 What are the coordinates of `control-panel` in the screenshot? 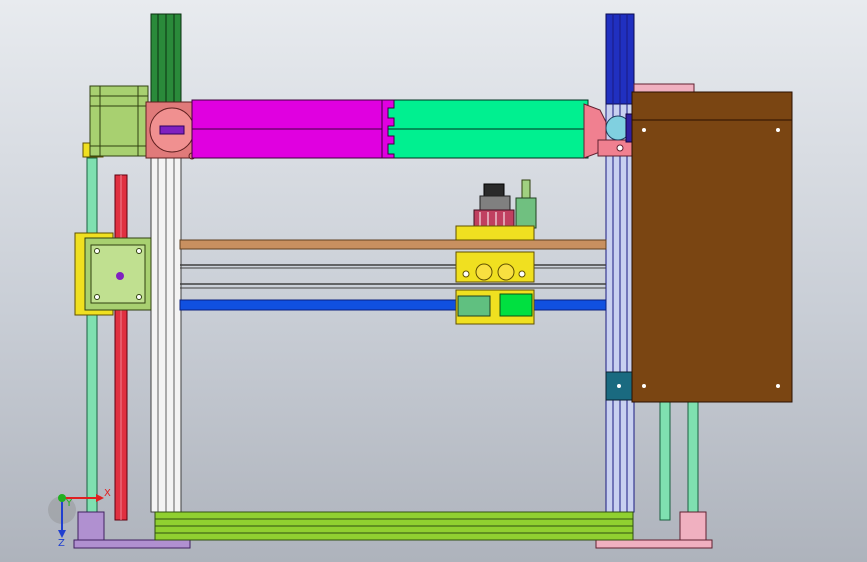 It's located at (712, 243).